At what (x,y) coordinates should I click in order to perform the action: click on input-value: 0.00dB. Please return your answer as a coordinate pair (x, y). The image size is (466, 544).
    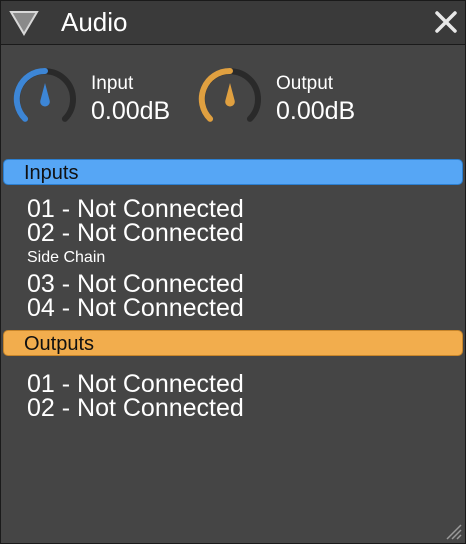
    Looking at the image, I should click on (131, 111).